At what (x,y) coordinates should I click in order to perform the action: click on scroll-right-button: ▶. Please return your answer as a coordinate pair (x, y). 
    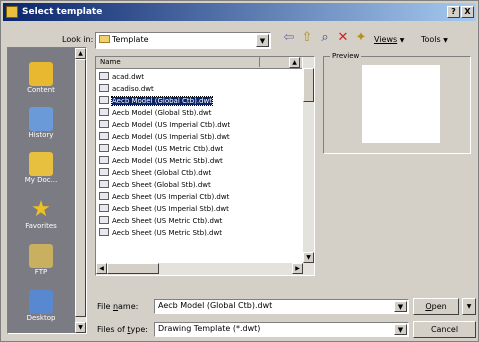
    Looking at the image, I should click on (297, 268).